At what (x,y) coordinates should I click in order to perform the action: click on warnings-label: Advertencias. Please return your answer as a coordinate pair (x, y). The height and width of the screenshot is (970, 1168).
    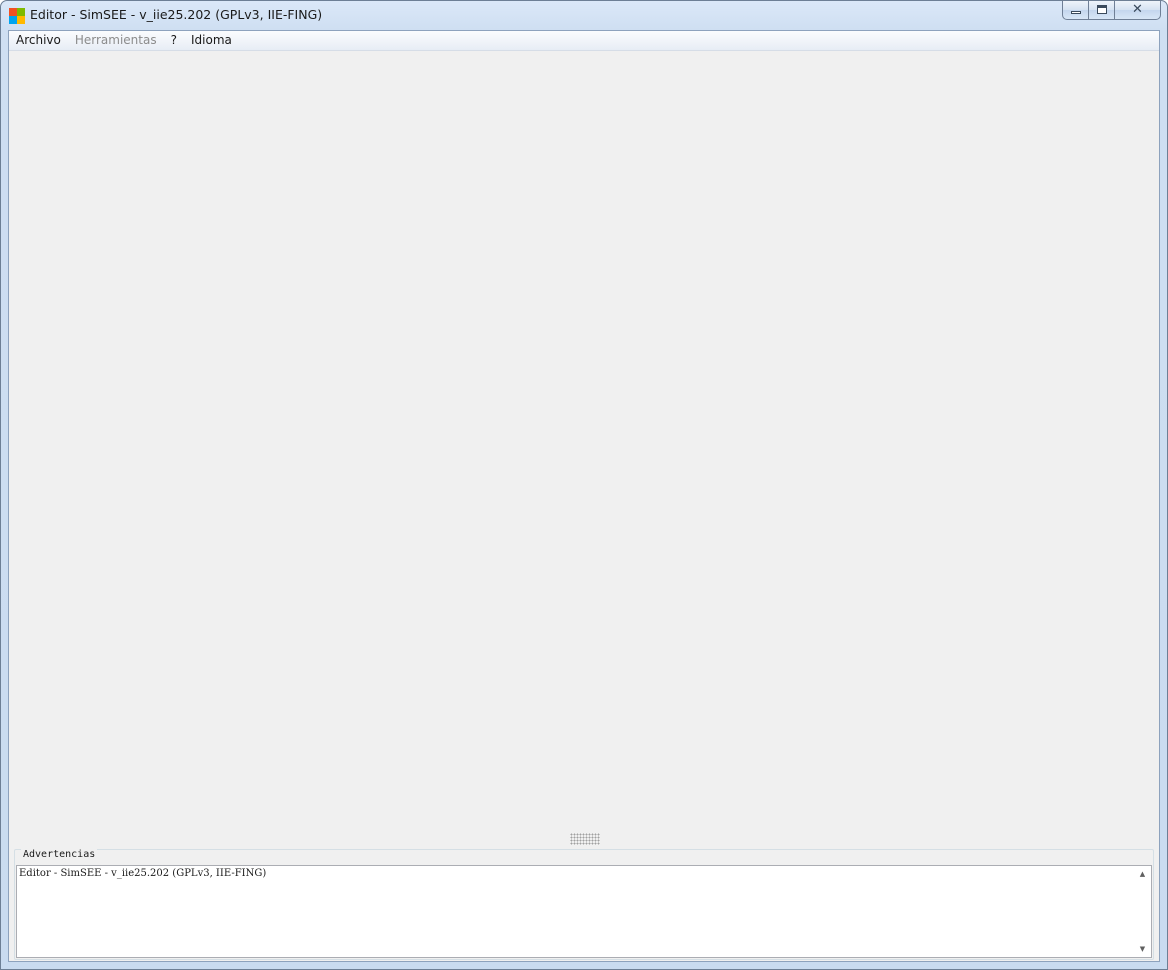
    Looking at the image, I should click on (59, 855).